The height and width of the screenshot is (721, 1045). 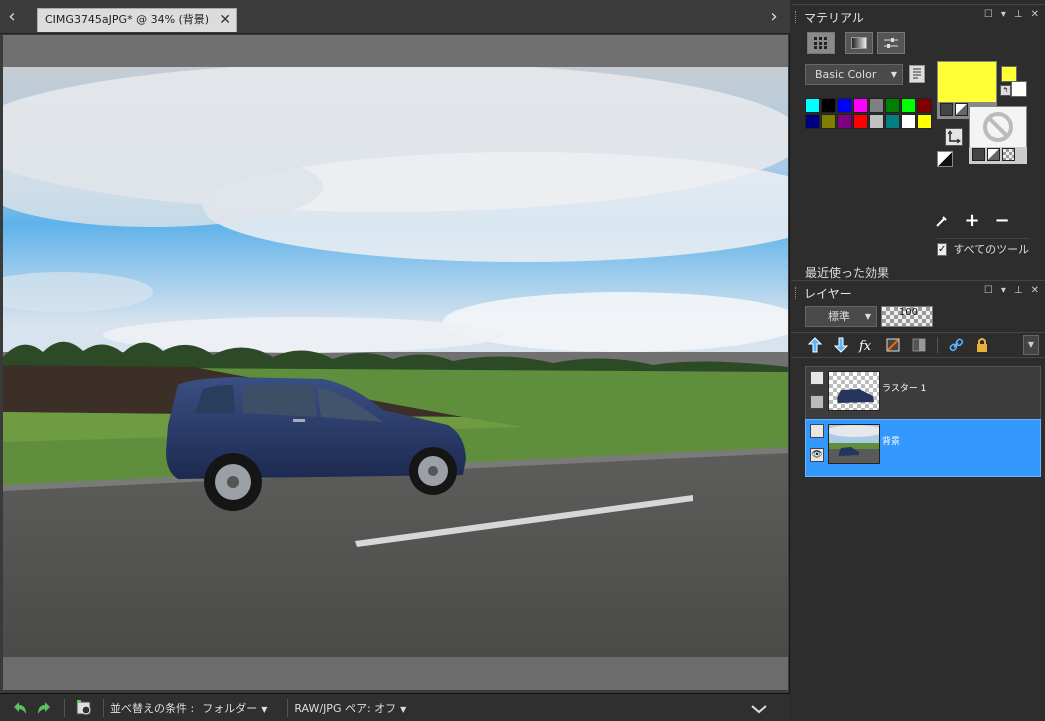 I want to click on organizer-icon, so click(x=84, y=708).